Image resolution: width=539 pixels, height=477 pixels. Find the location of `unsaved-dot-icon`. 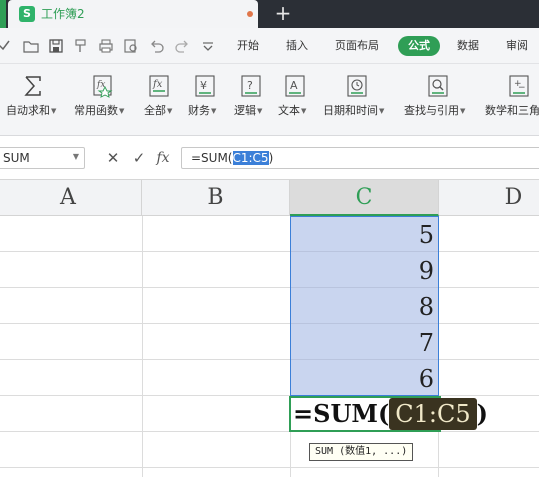

unsaved-dot-icon is located at coordinates (250, 14).